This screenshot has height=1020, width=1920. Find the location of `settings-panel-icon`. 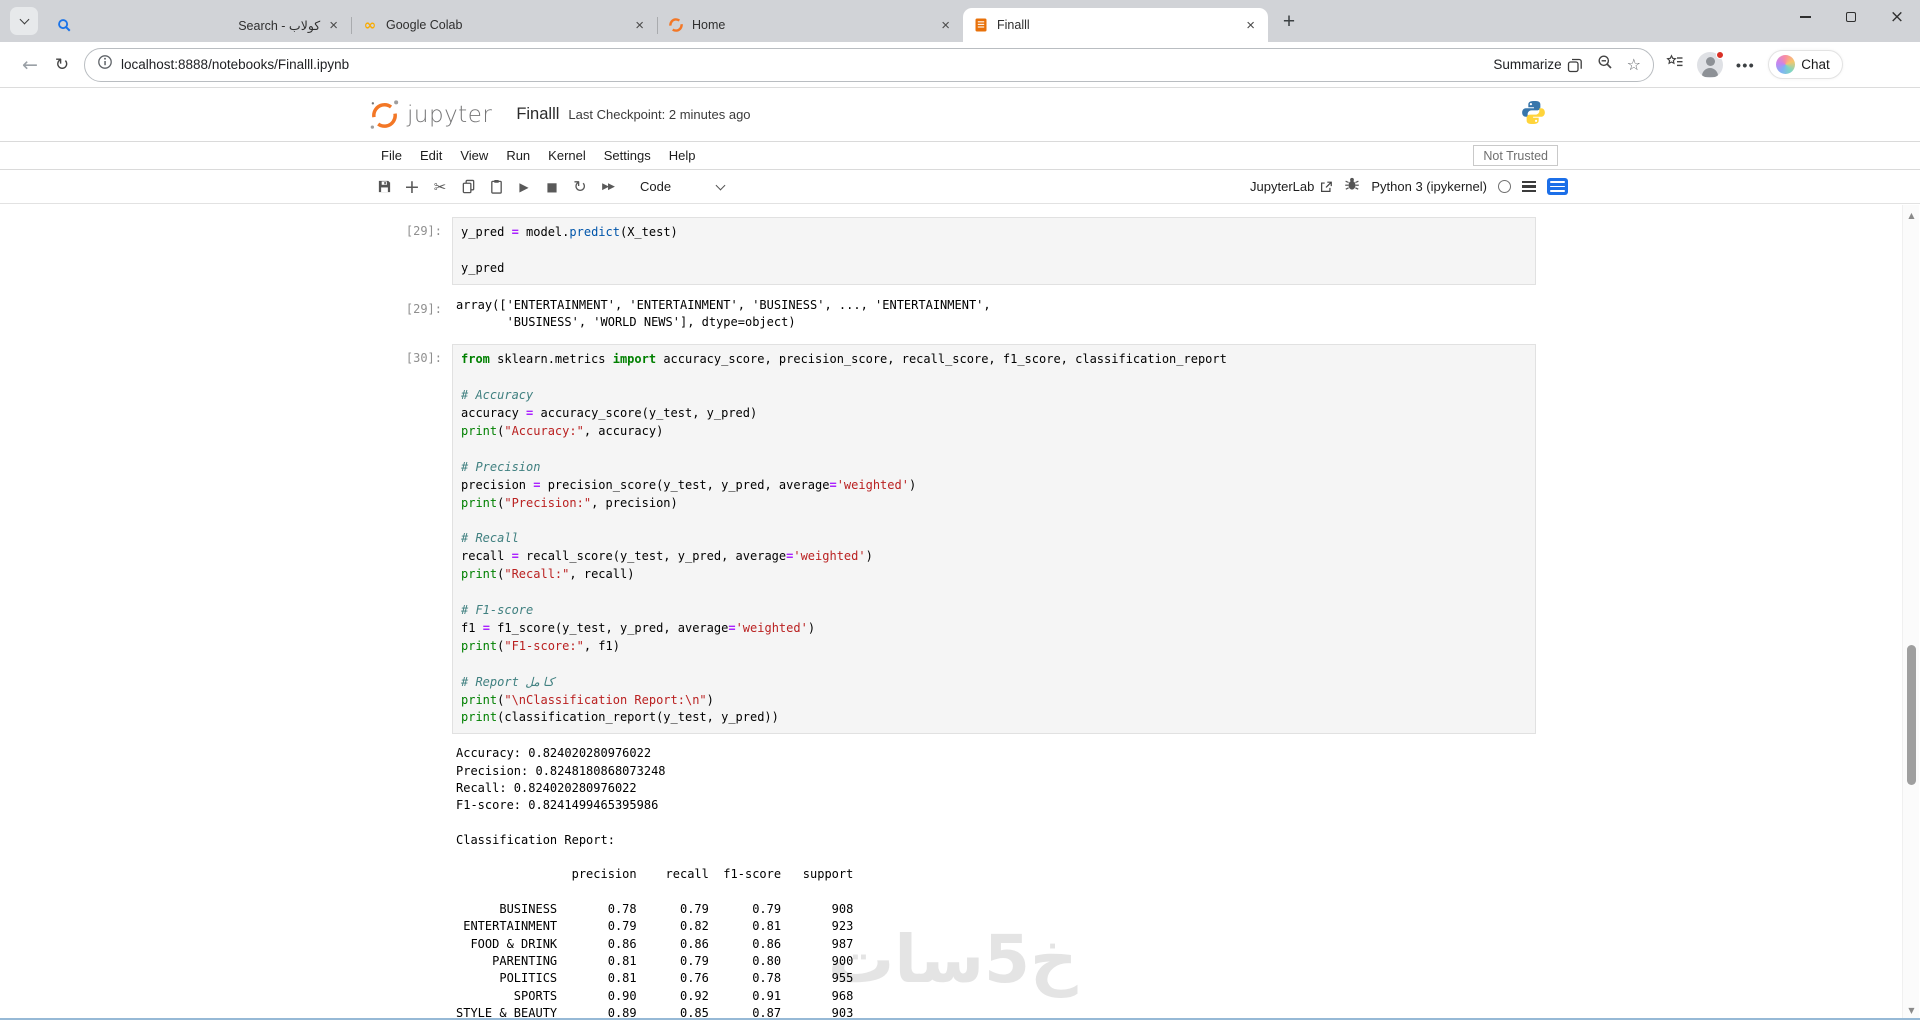

settings-panel-icon is located at coordinates (1557, 186).